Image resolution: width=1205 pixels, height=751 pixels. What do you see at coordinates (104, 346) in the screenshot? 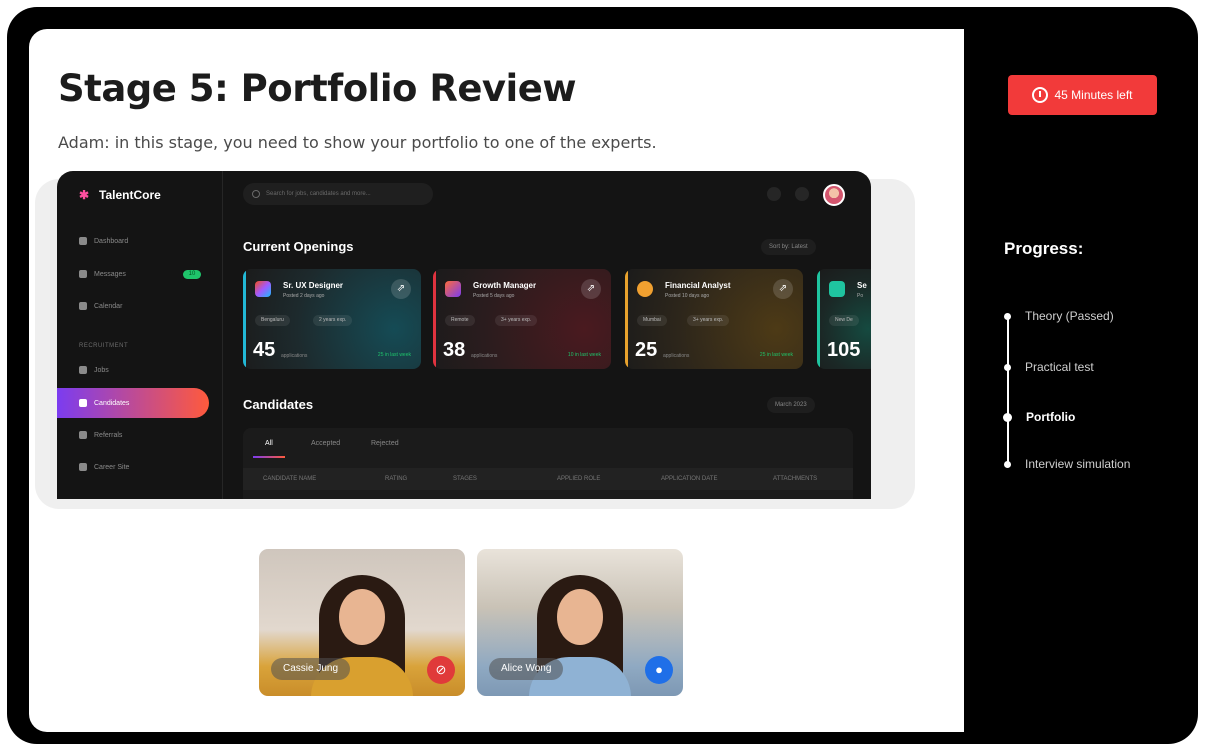
I see `sidebar-section-label: RECRUITMENT` at bounding box center [104, 346].